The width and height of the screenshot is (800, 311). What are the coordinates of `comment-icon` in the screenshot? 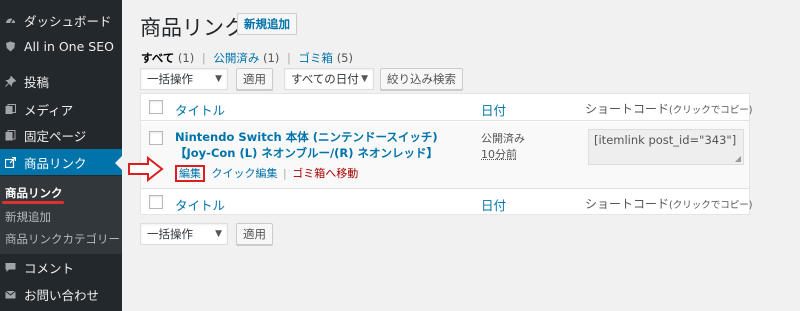 It's located at (10, 267).